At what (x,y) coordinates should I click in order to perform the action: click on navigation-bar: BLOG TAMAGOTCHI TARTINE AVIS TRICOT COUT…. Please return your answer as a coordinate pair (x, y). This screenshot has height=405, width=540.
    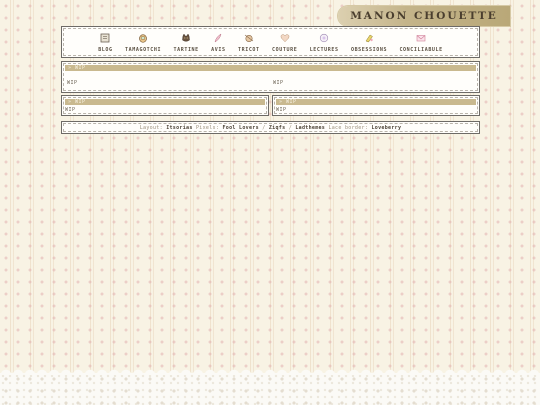
    Looking at the image, I should click on (270, 42).